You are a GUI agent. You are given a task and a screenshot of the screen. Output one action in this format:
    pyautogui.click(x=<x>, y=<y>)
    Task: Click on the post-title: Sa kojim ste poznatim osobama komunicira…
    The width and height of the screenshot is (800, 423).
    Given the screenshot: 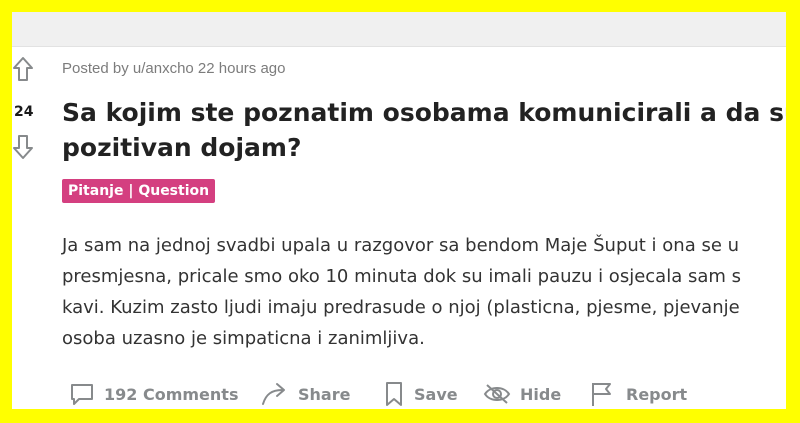 What is the action you would take?
    pyautogui.click(x=424, y=130)
    